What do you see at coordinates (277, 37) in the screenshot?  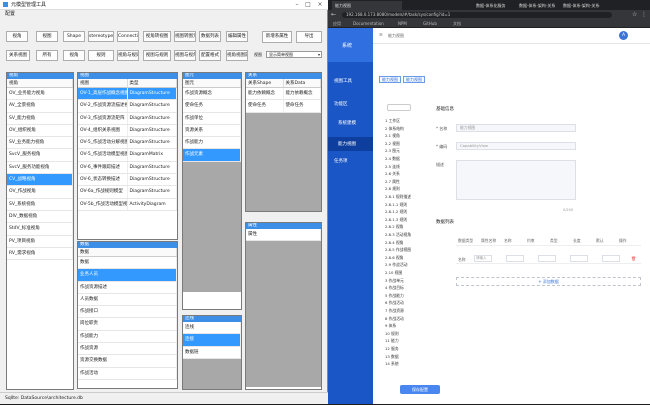 I see `add-attribute-button: 新增系属性` at bounding box center [277, 37].